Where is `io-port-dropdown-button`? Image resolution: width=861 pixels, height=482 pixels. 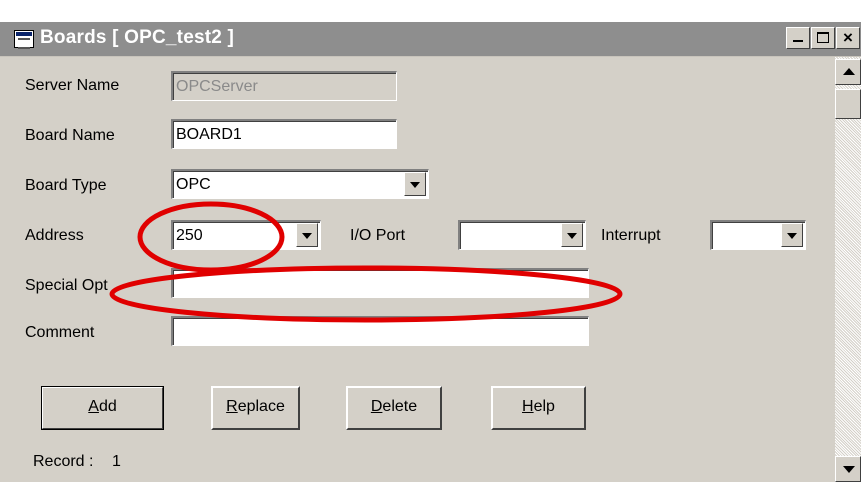 io-port-dropdown-button is located at coordinates (572, 235).